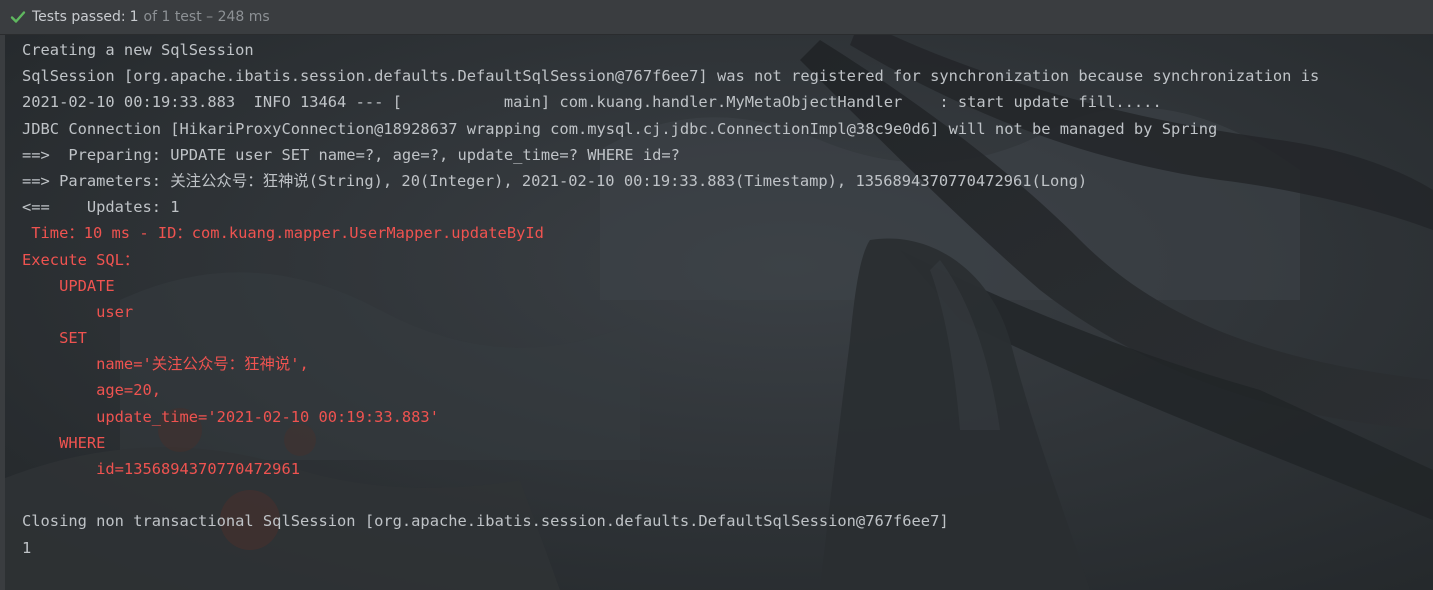 The width and height of the screenshot is (1433, 590). What do you see at coordinates (165, 364) in the screenshot?
I see `console-line: name='关注公众号：狂神说',` at bounding box center [165, 364].